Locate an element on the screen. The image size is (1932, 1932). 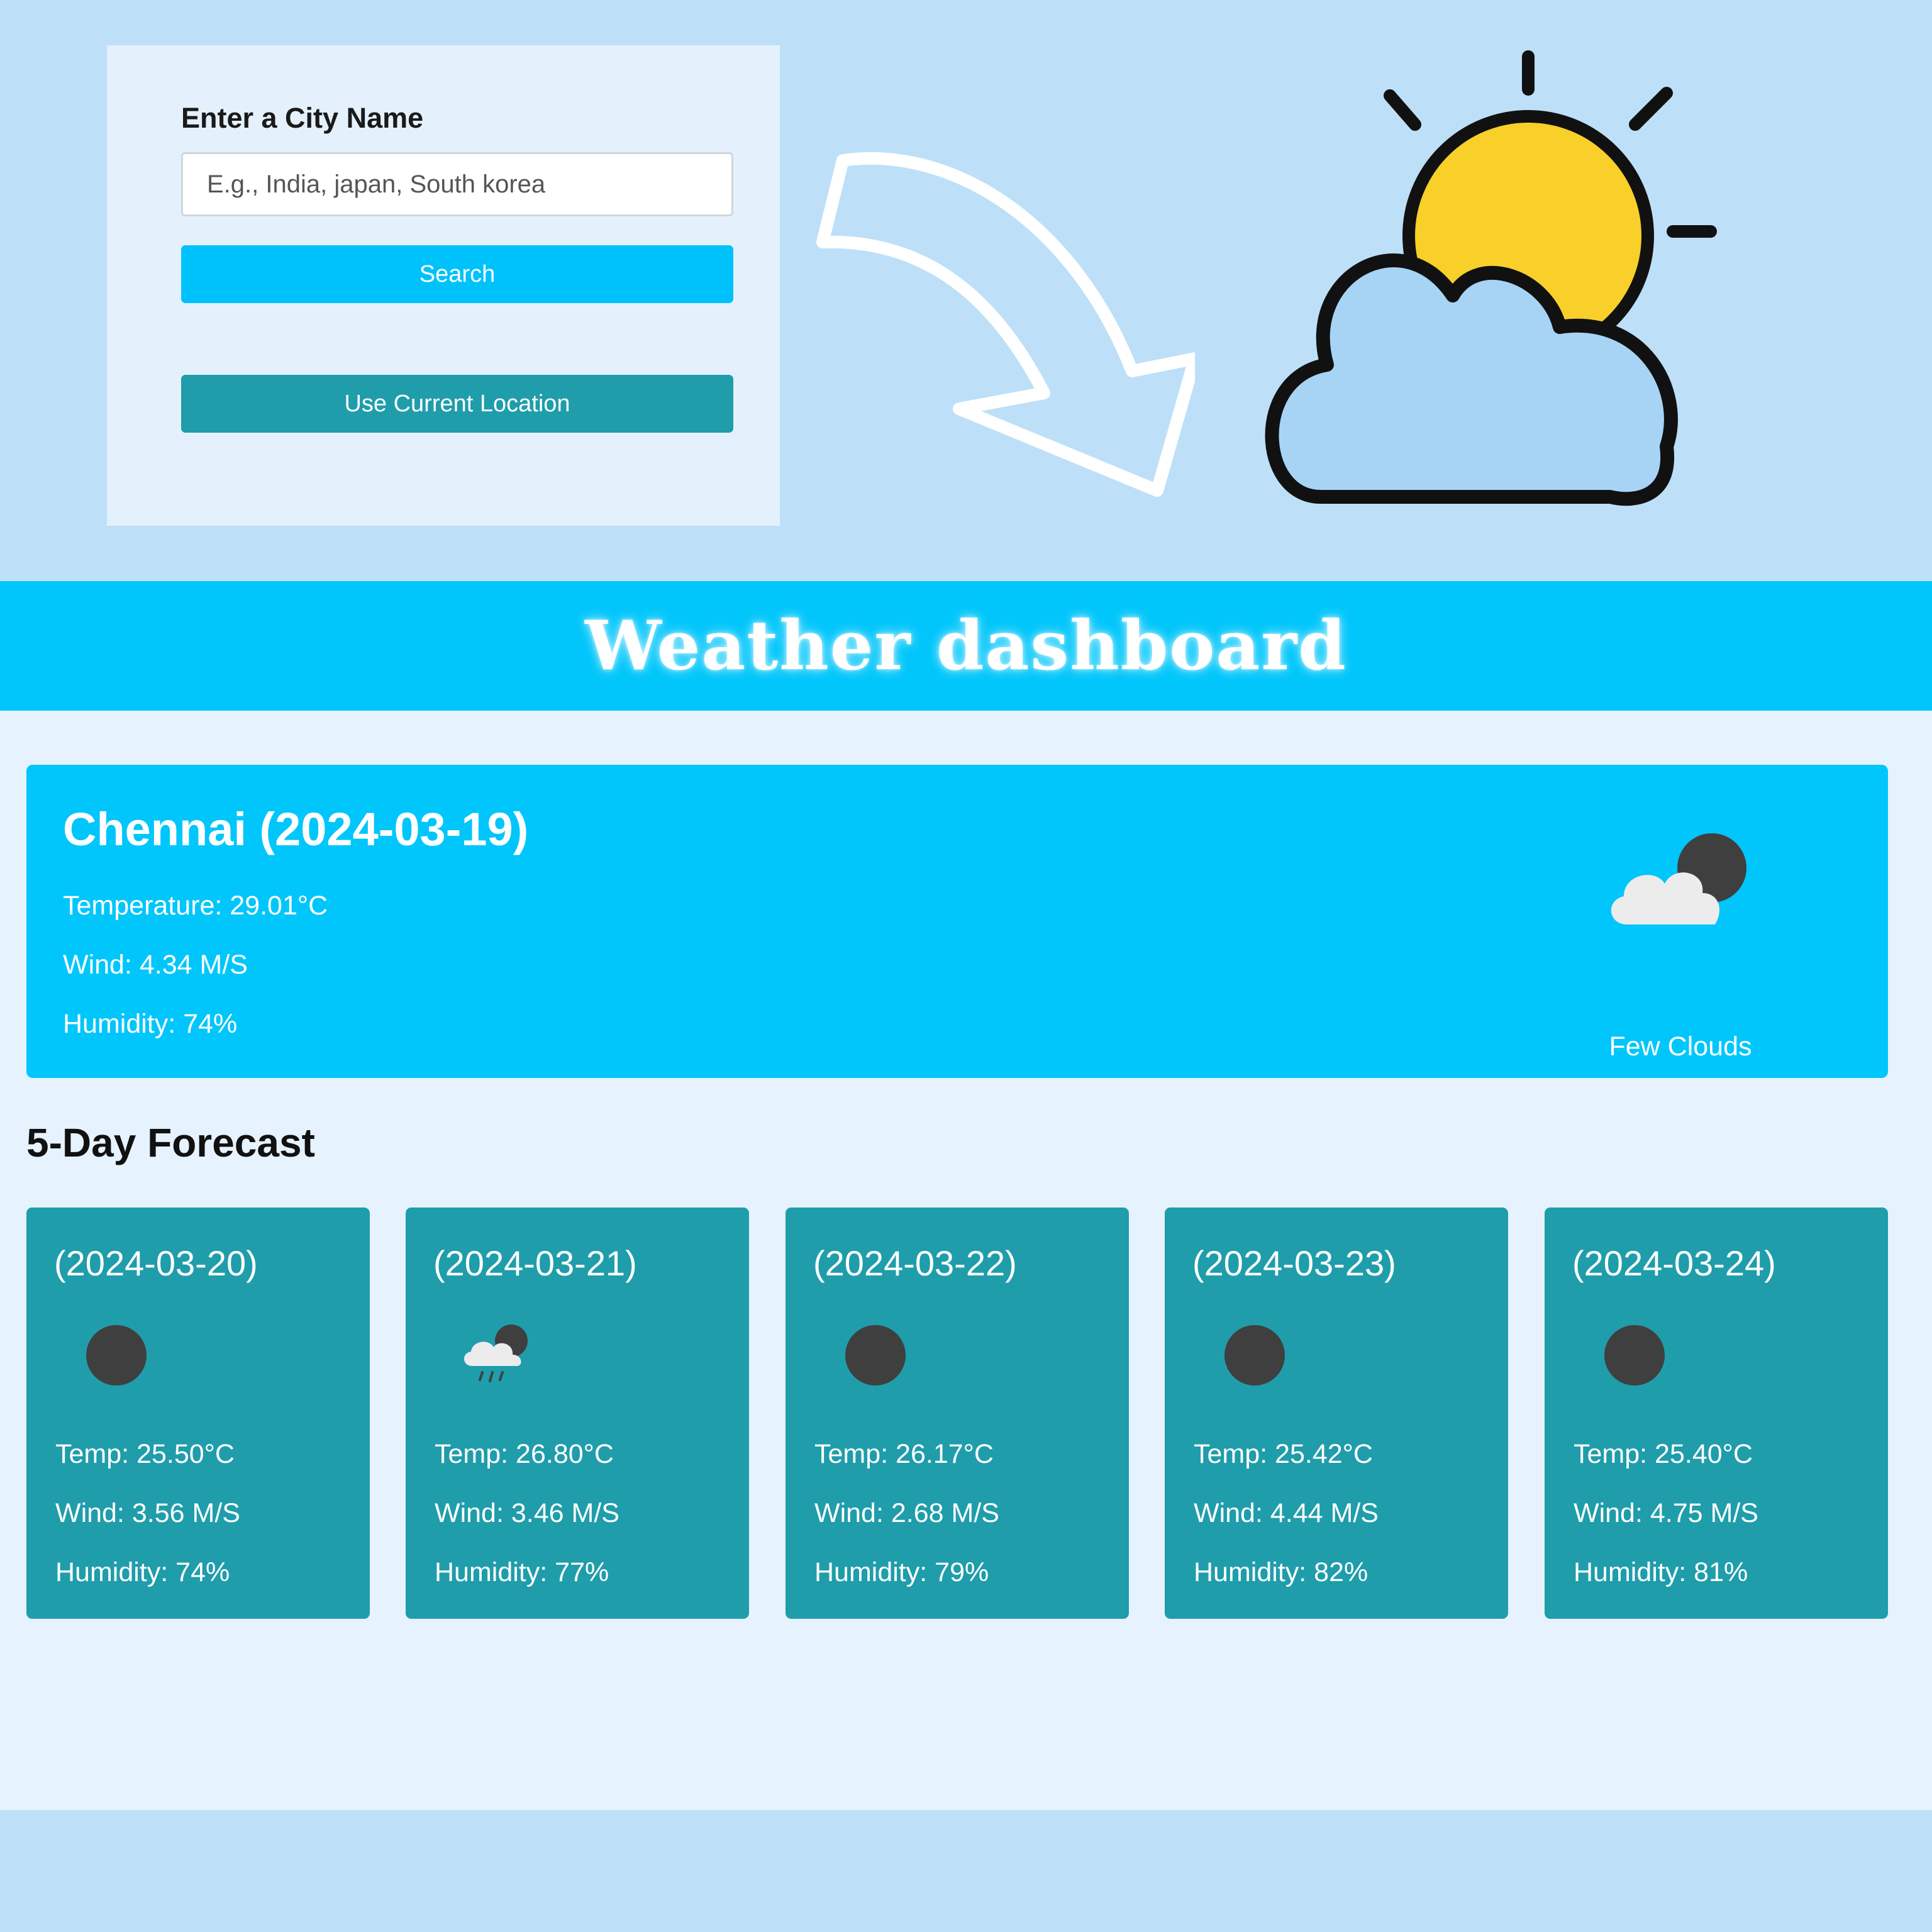
page-title: Weather dashboard is located at coordinates (966, 646).